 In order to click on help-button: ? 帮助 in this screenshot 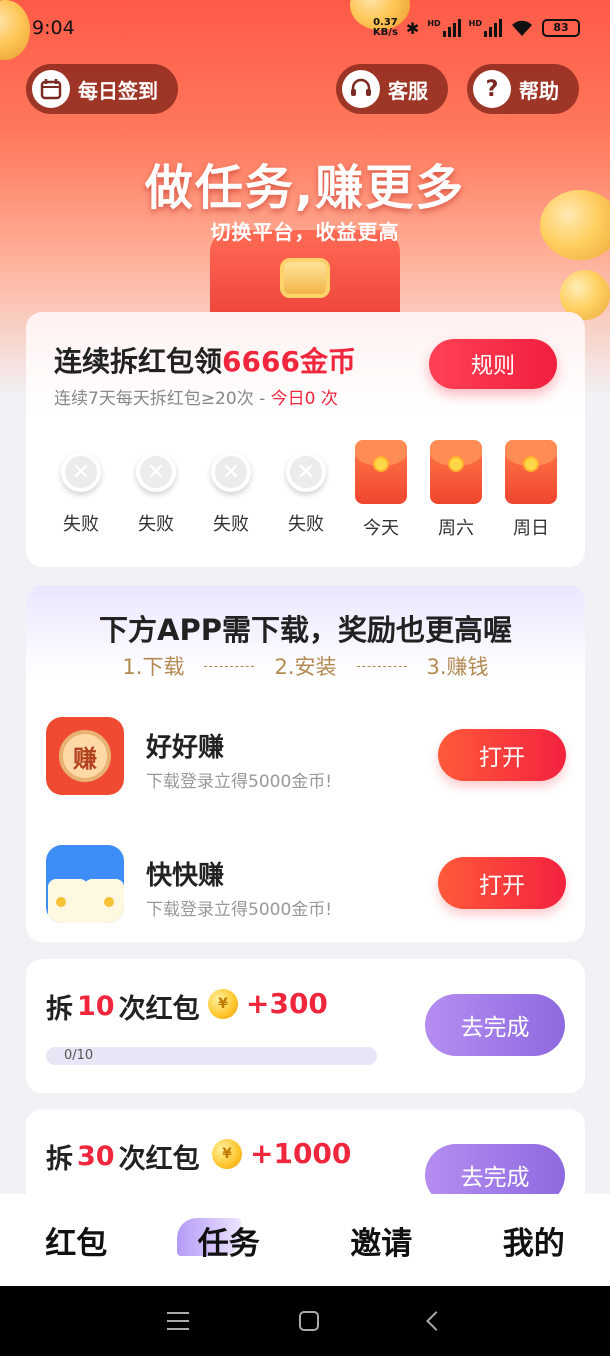, I will do `click(523, 89)`.